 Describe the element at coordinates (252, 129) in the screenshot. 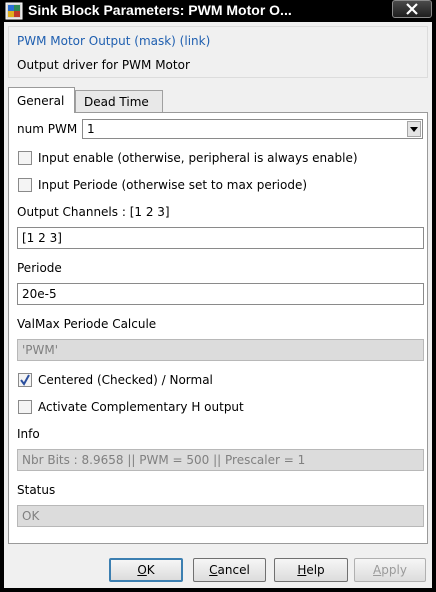

I see `num-pwm-select: 1` at that location.